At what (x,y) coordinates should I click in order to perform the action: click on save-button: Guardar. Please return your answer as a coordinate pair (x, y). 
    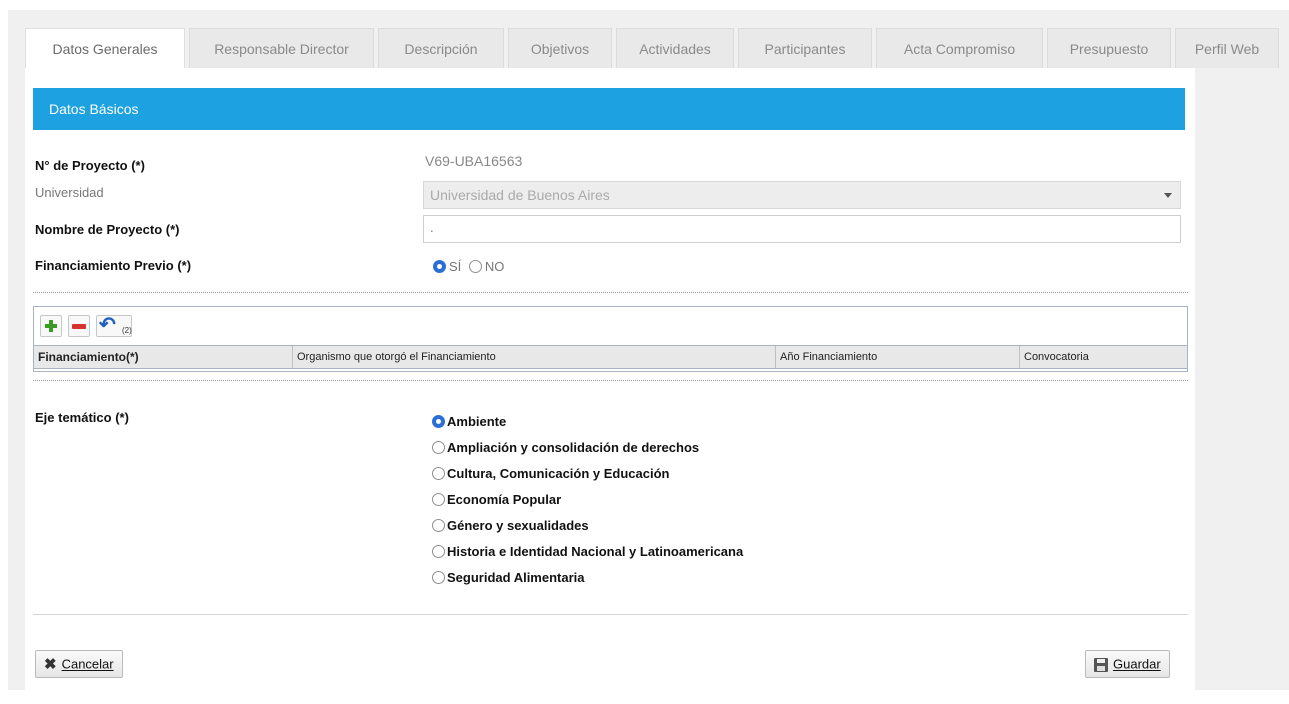
    Looking at the image, I should click on (1127, 664).